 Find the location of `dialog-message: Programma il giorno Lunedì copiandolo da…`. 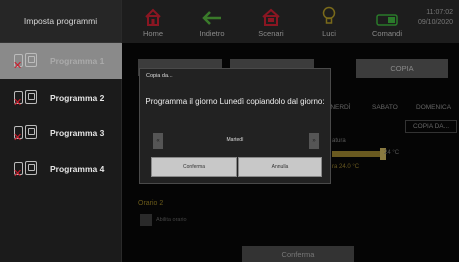

dialog-message: Programma il giorno Lunedì copiandolo da… is located at coordinates (235, 101).